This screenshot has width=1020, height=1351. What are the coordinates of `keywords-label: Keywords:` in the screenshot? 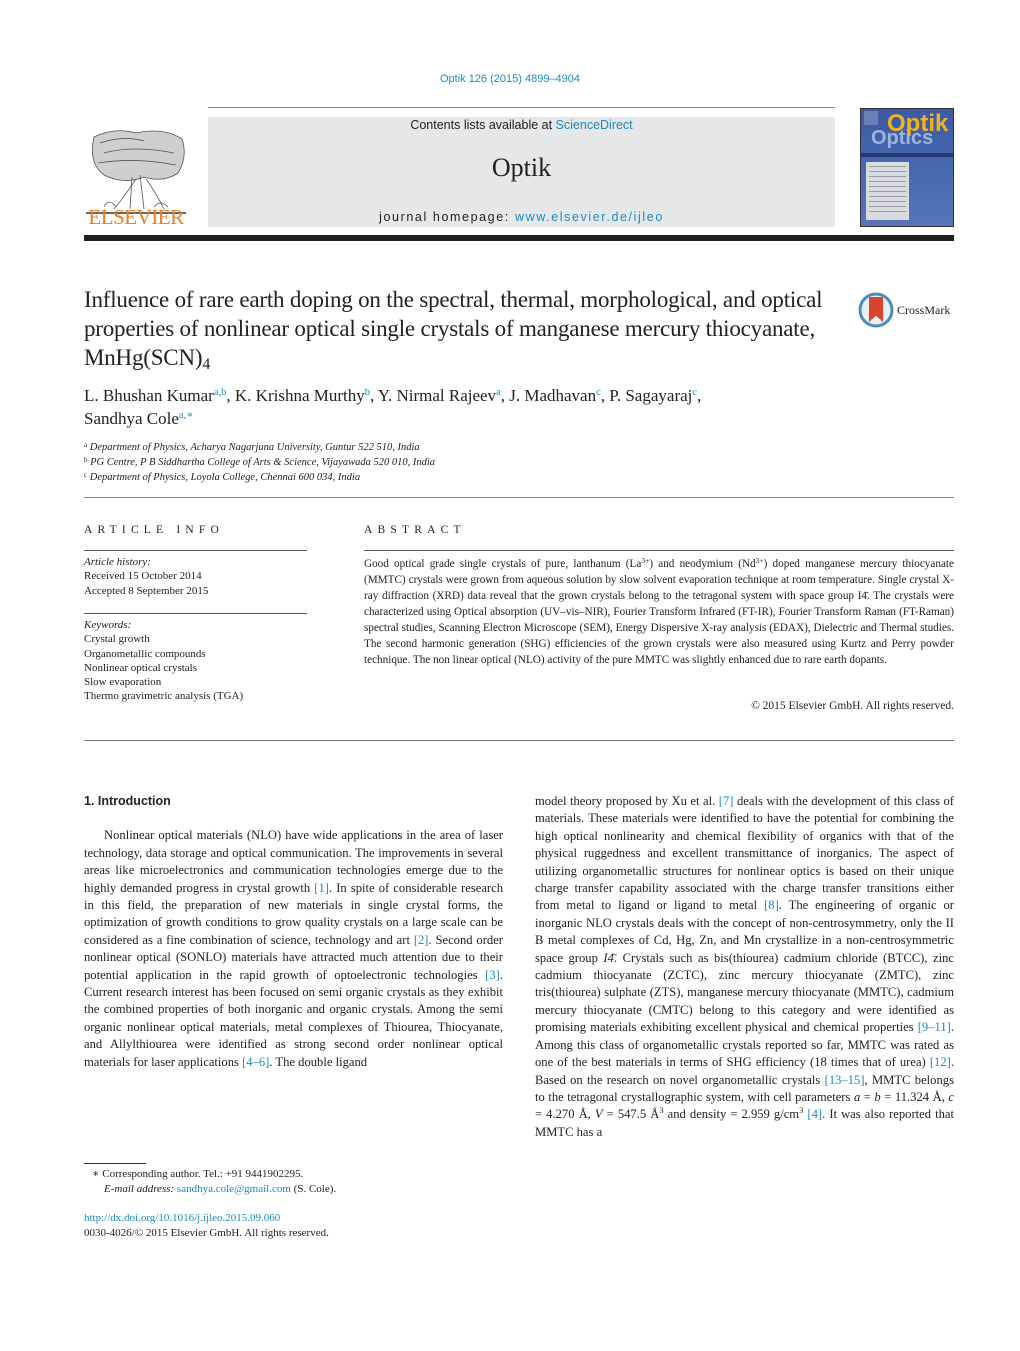 It's located at (108, 625).